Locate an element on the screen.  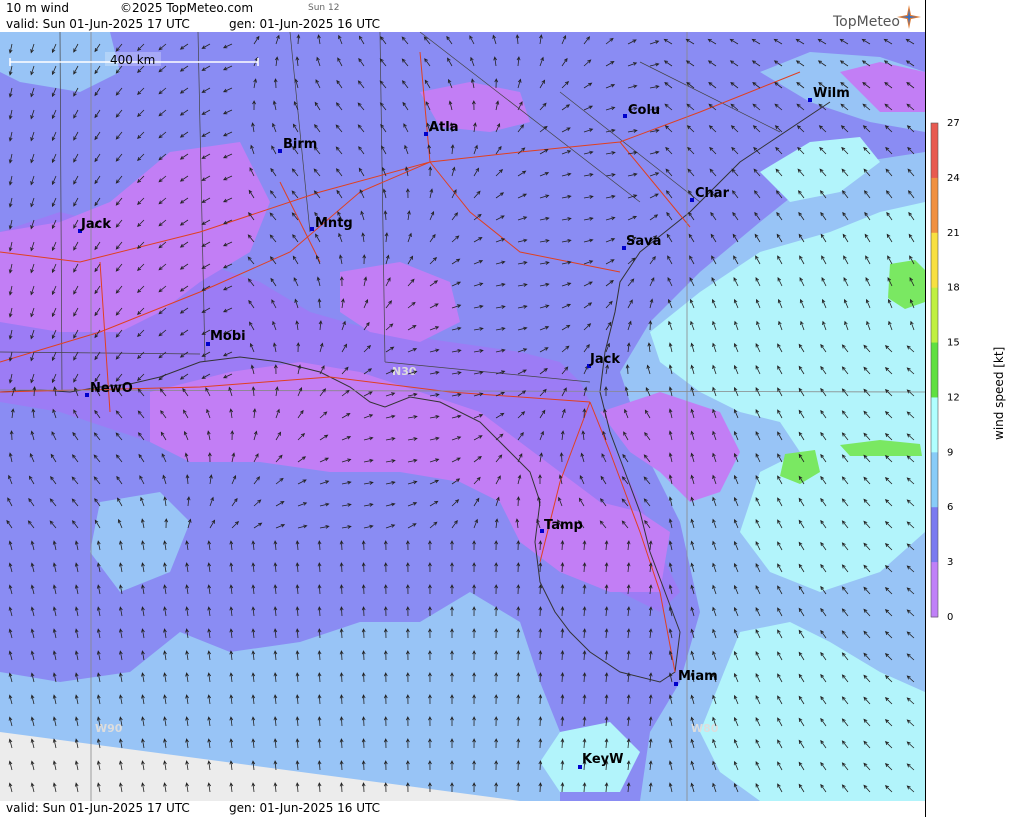
city-marker-colu is located at coordinates (625, 116).